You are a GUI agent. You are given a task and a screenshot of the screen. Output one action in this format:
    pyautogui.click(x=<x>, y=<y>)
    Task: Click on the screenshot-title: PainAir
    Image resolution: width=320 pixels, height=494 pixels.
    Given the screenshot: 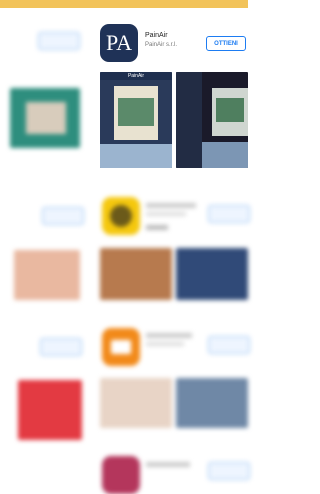 What is the action you would take?
    pyautogui.click(x=136, y=76)
    